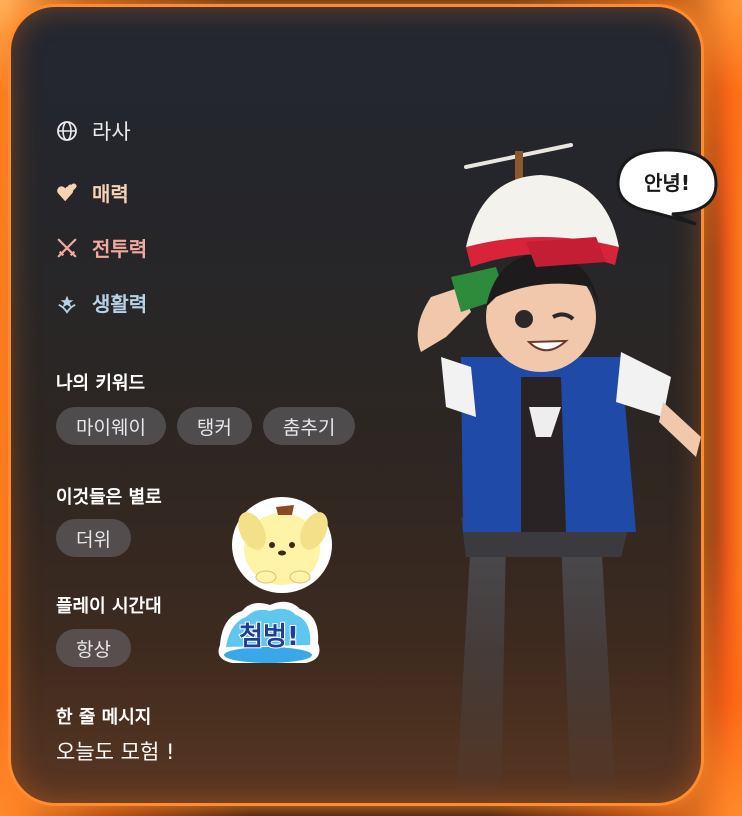 Image resolution: width=742 pixels, height=816 pixels. Describe the element at coordinates (115, 752) in the screenshot. I see `message-text: 오늘도 모험 !` at that location.